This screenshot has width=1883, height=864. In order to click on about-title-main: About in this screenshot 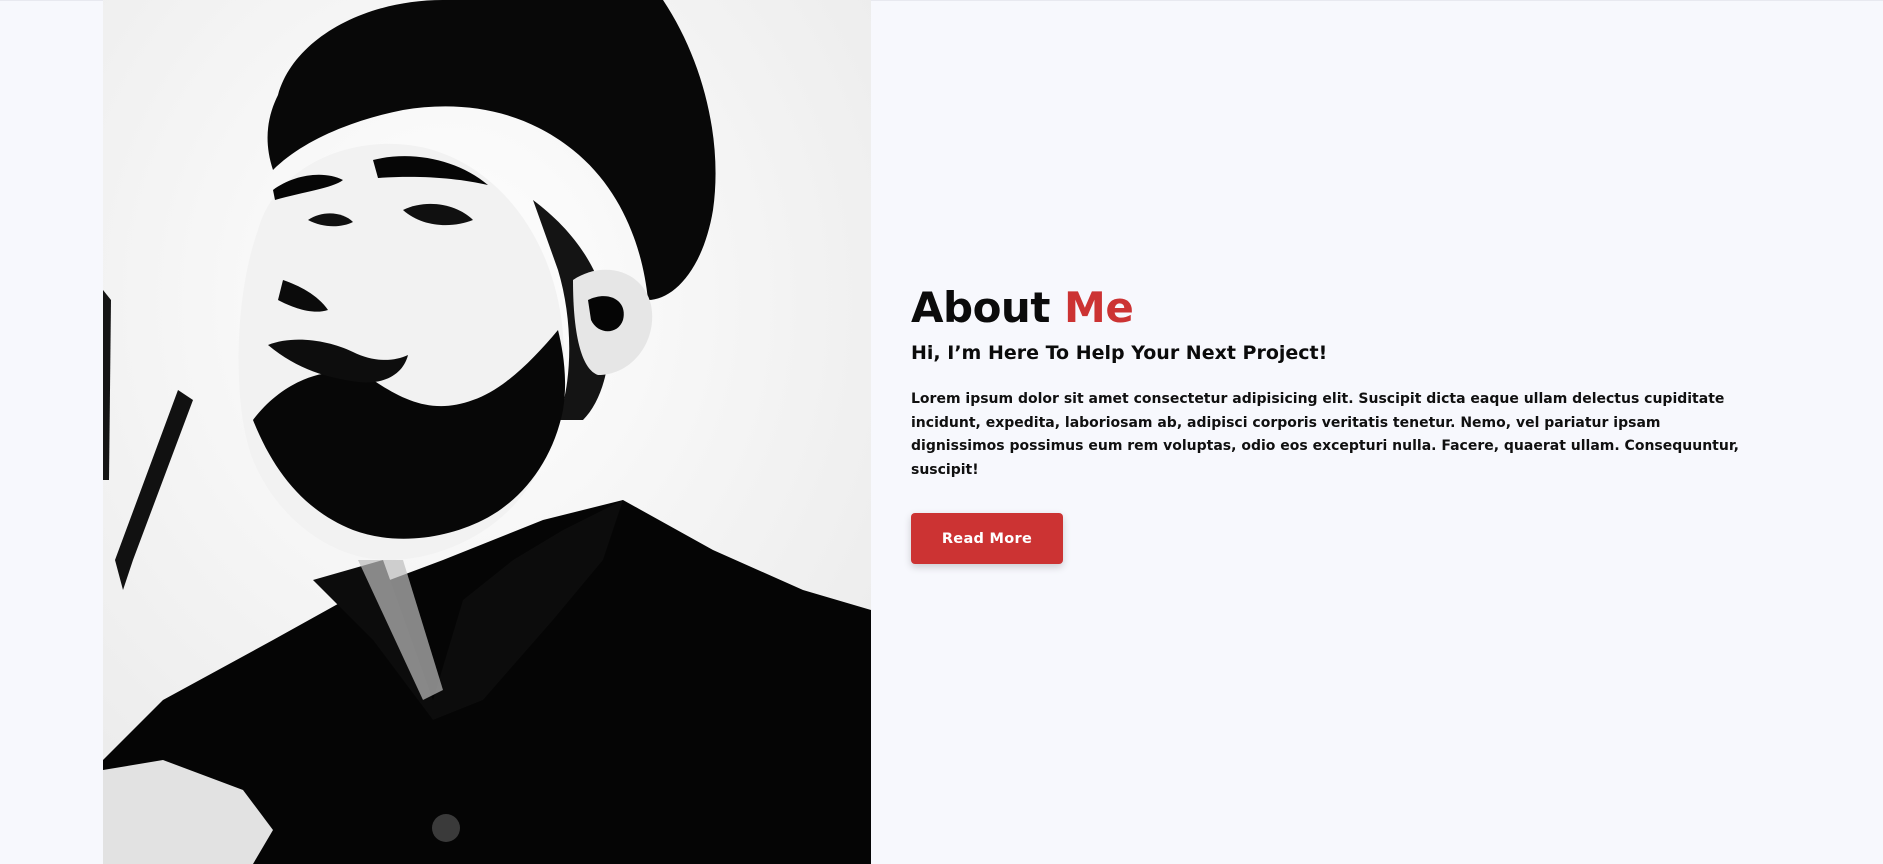, I will do `click(980, 307)`.